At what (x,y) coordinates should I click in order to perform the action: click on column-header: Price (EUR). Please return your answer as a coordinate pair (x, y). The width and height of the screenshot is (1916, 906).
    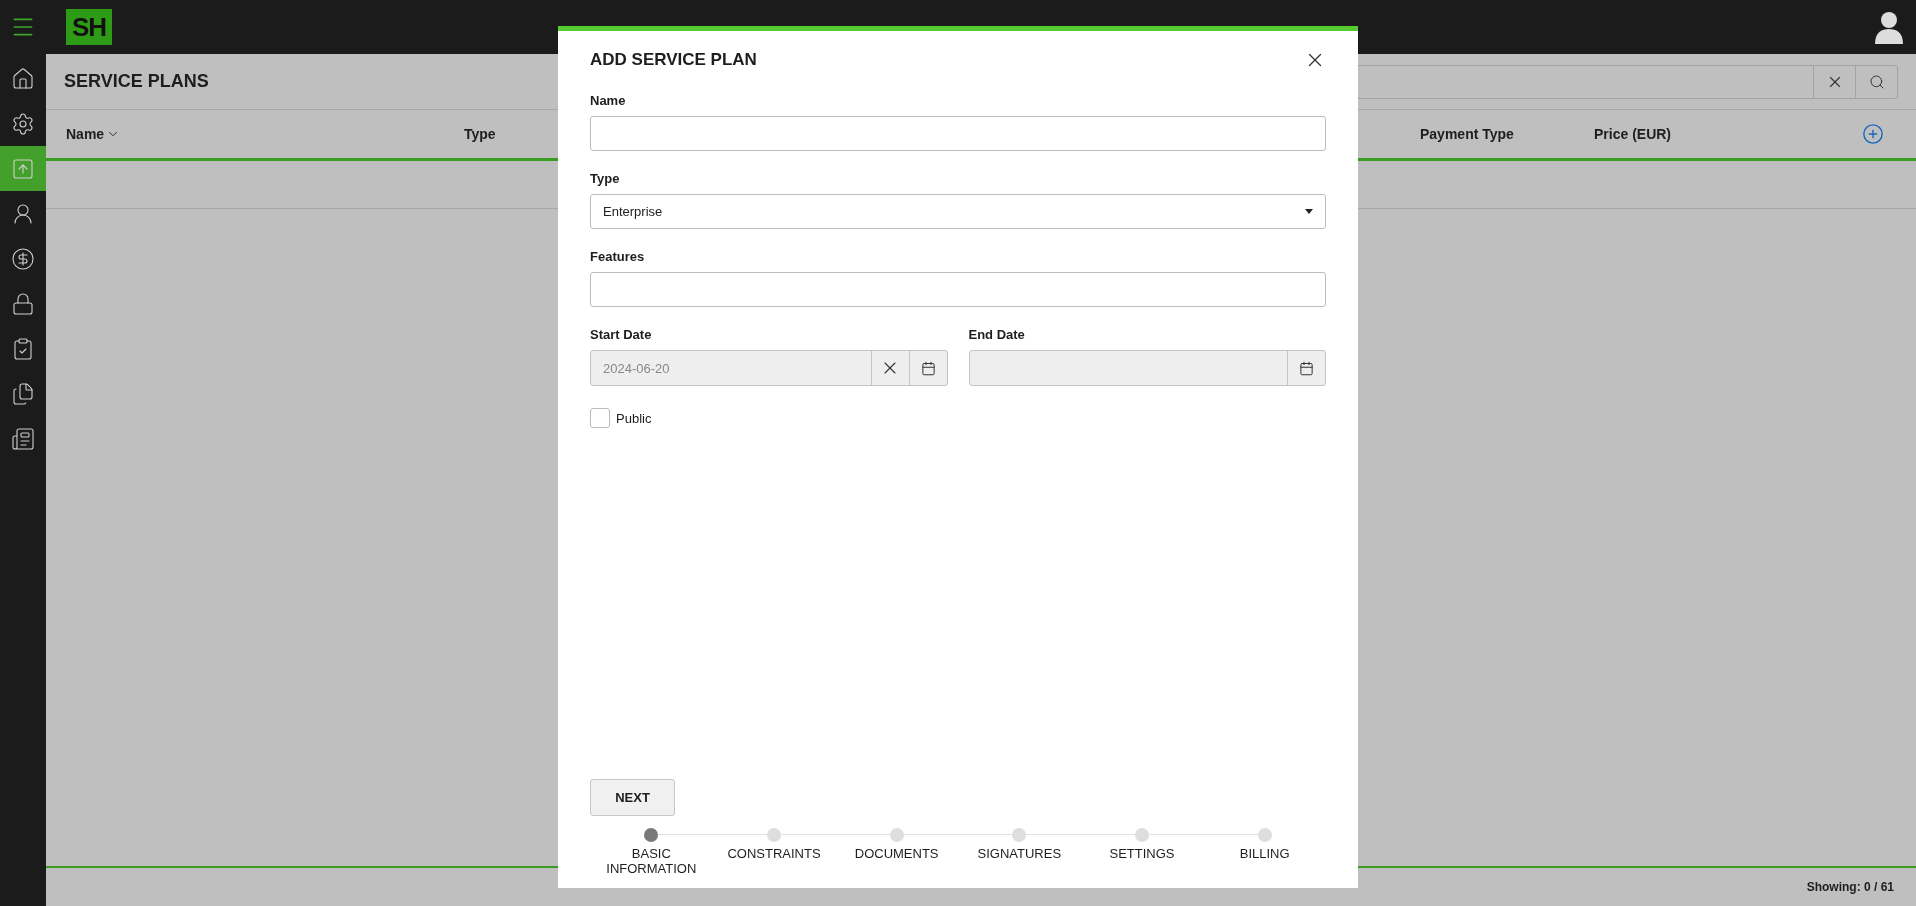
    Looking at the image, I should click on (1633, 134).